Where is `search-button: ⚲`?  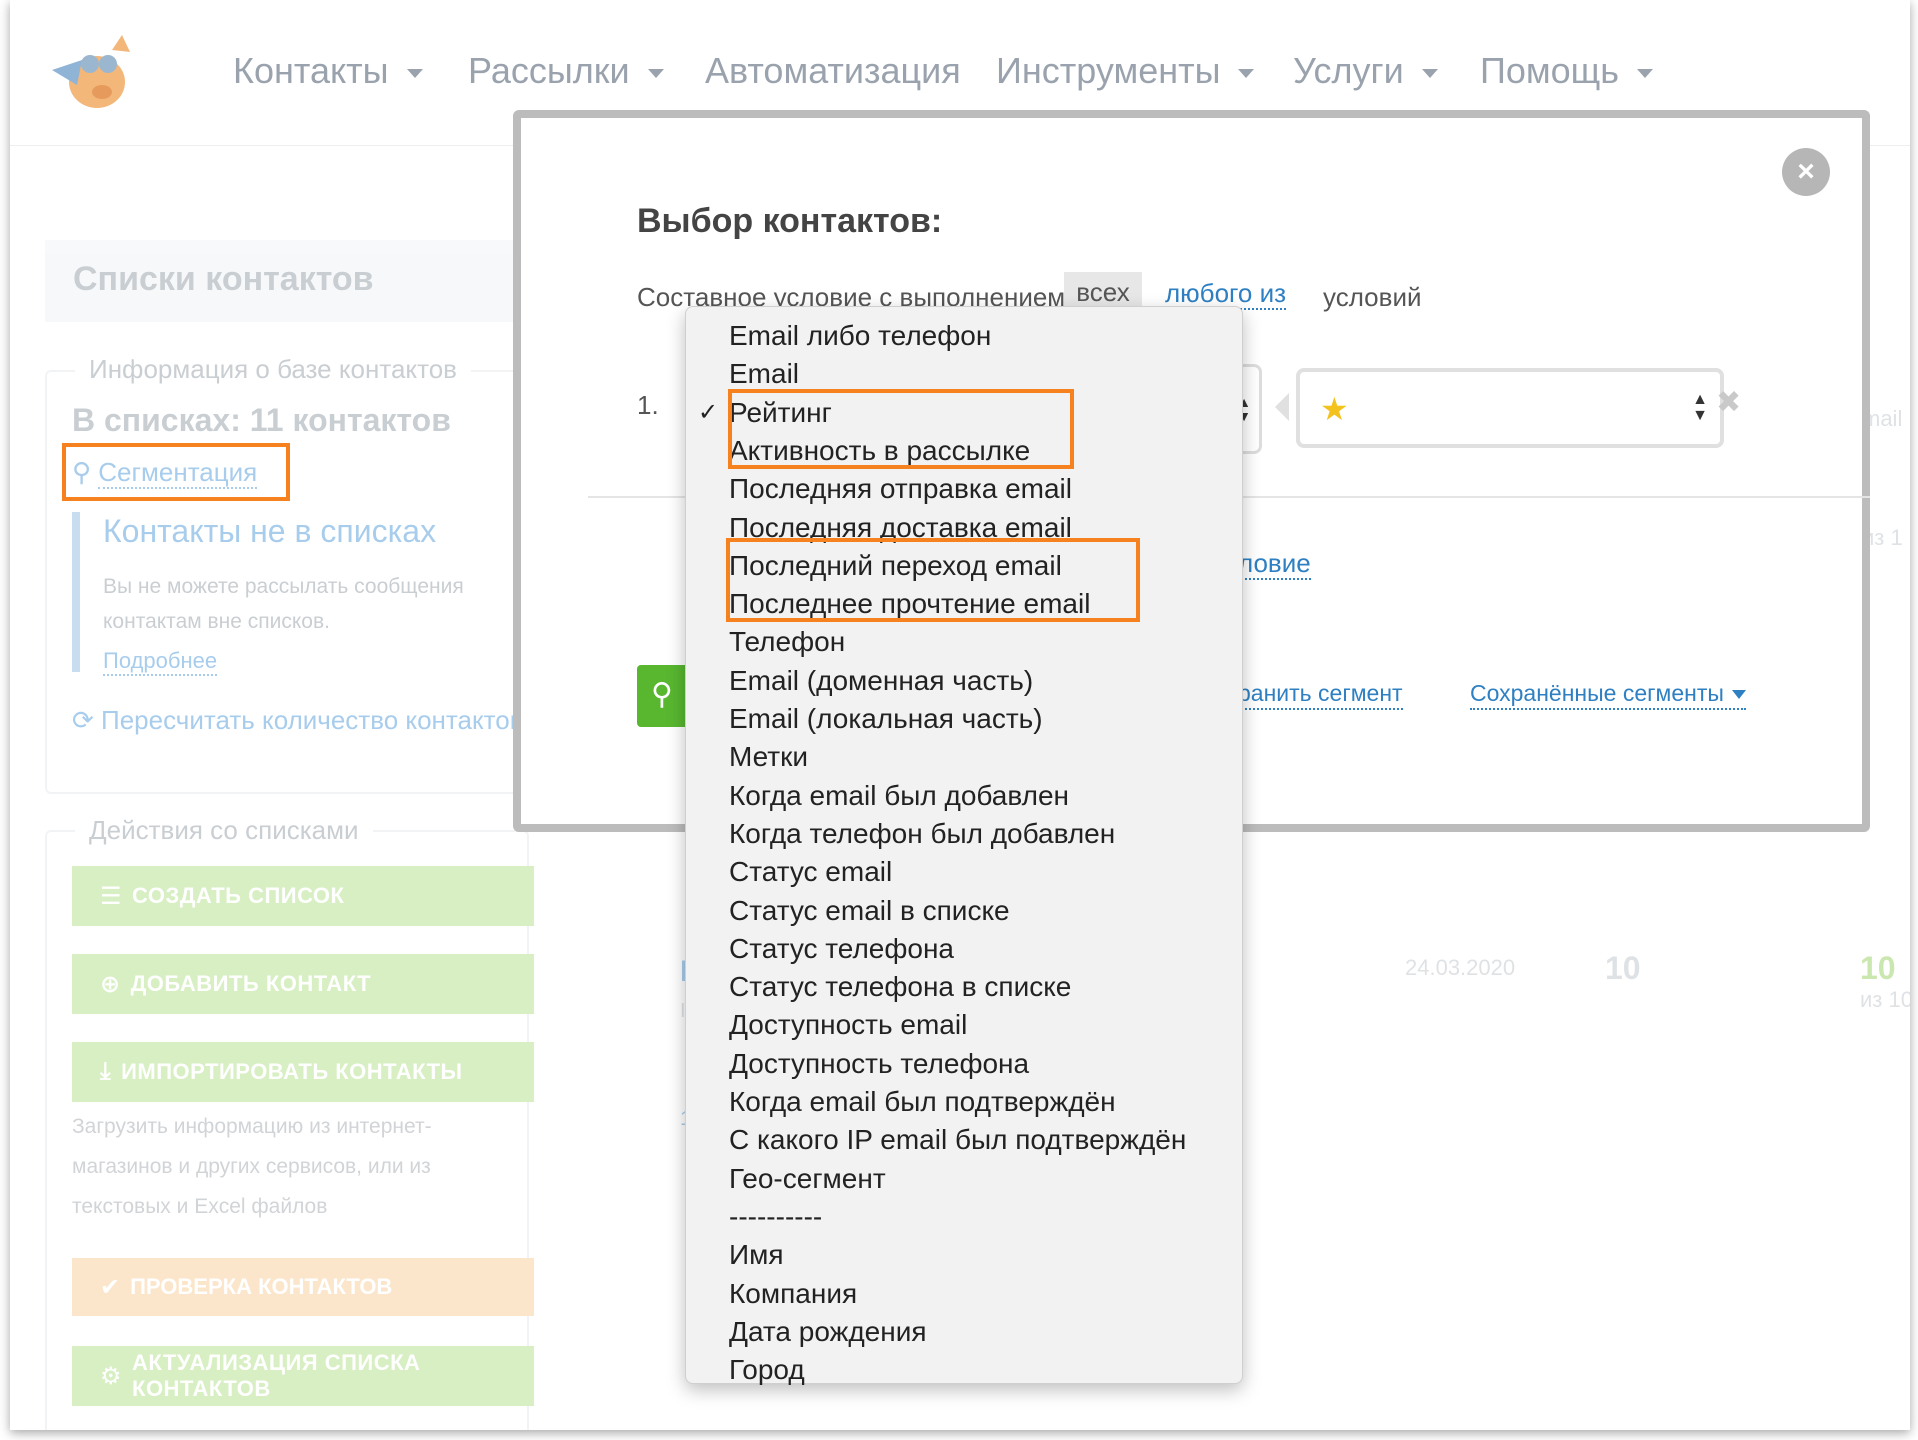 search-button: ⚲ is located at coordinates (663, 696).